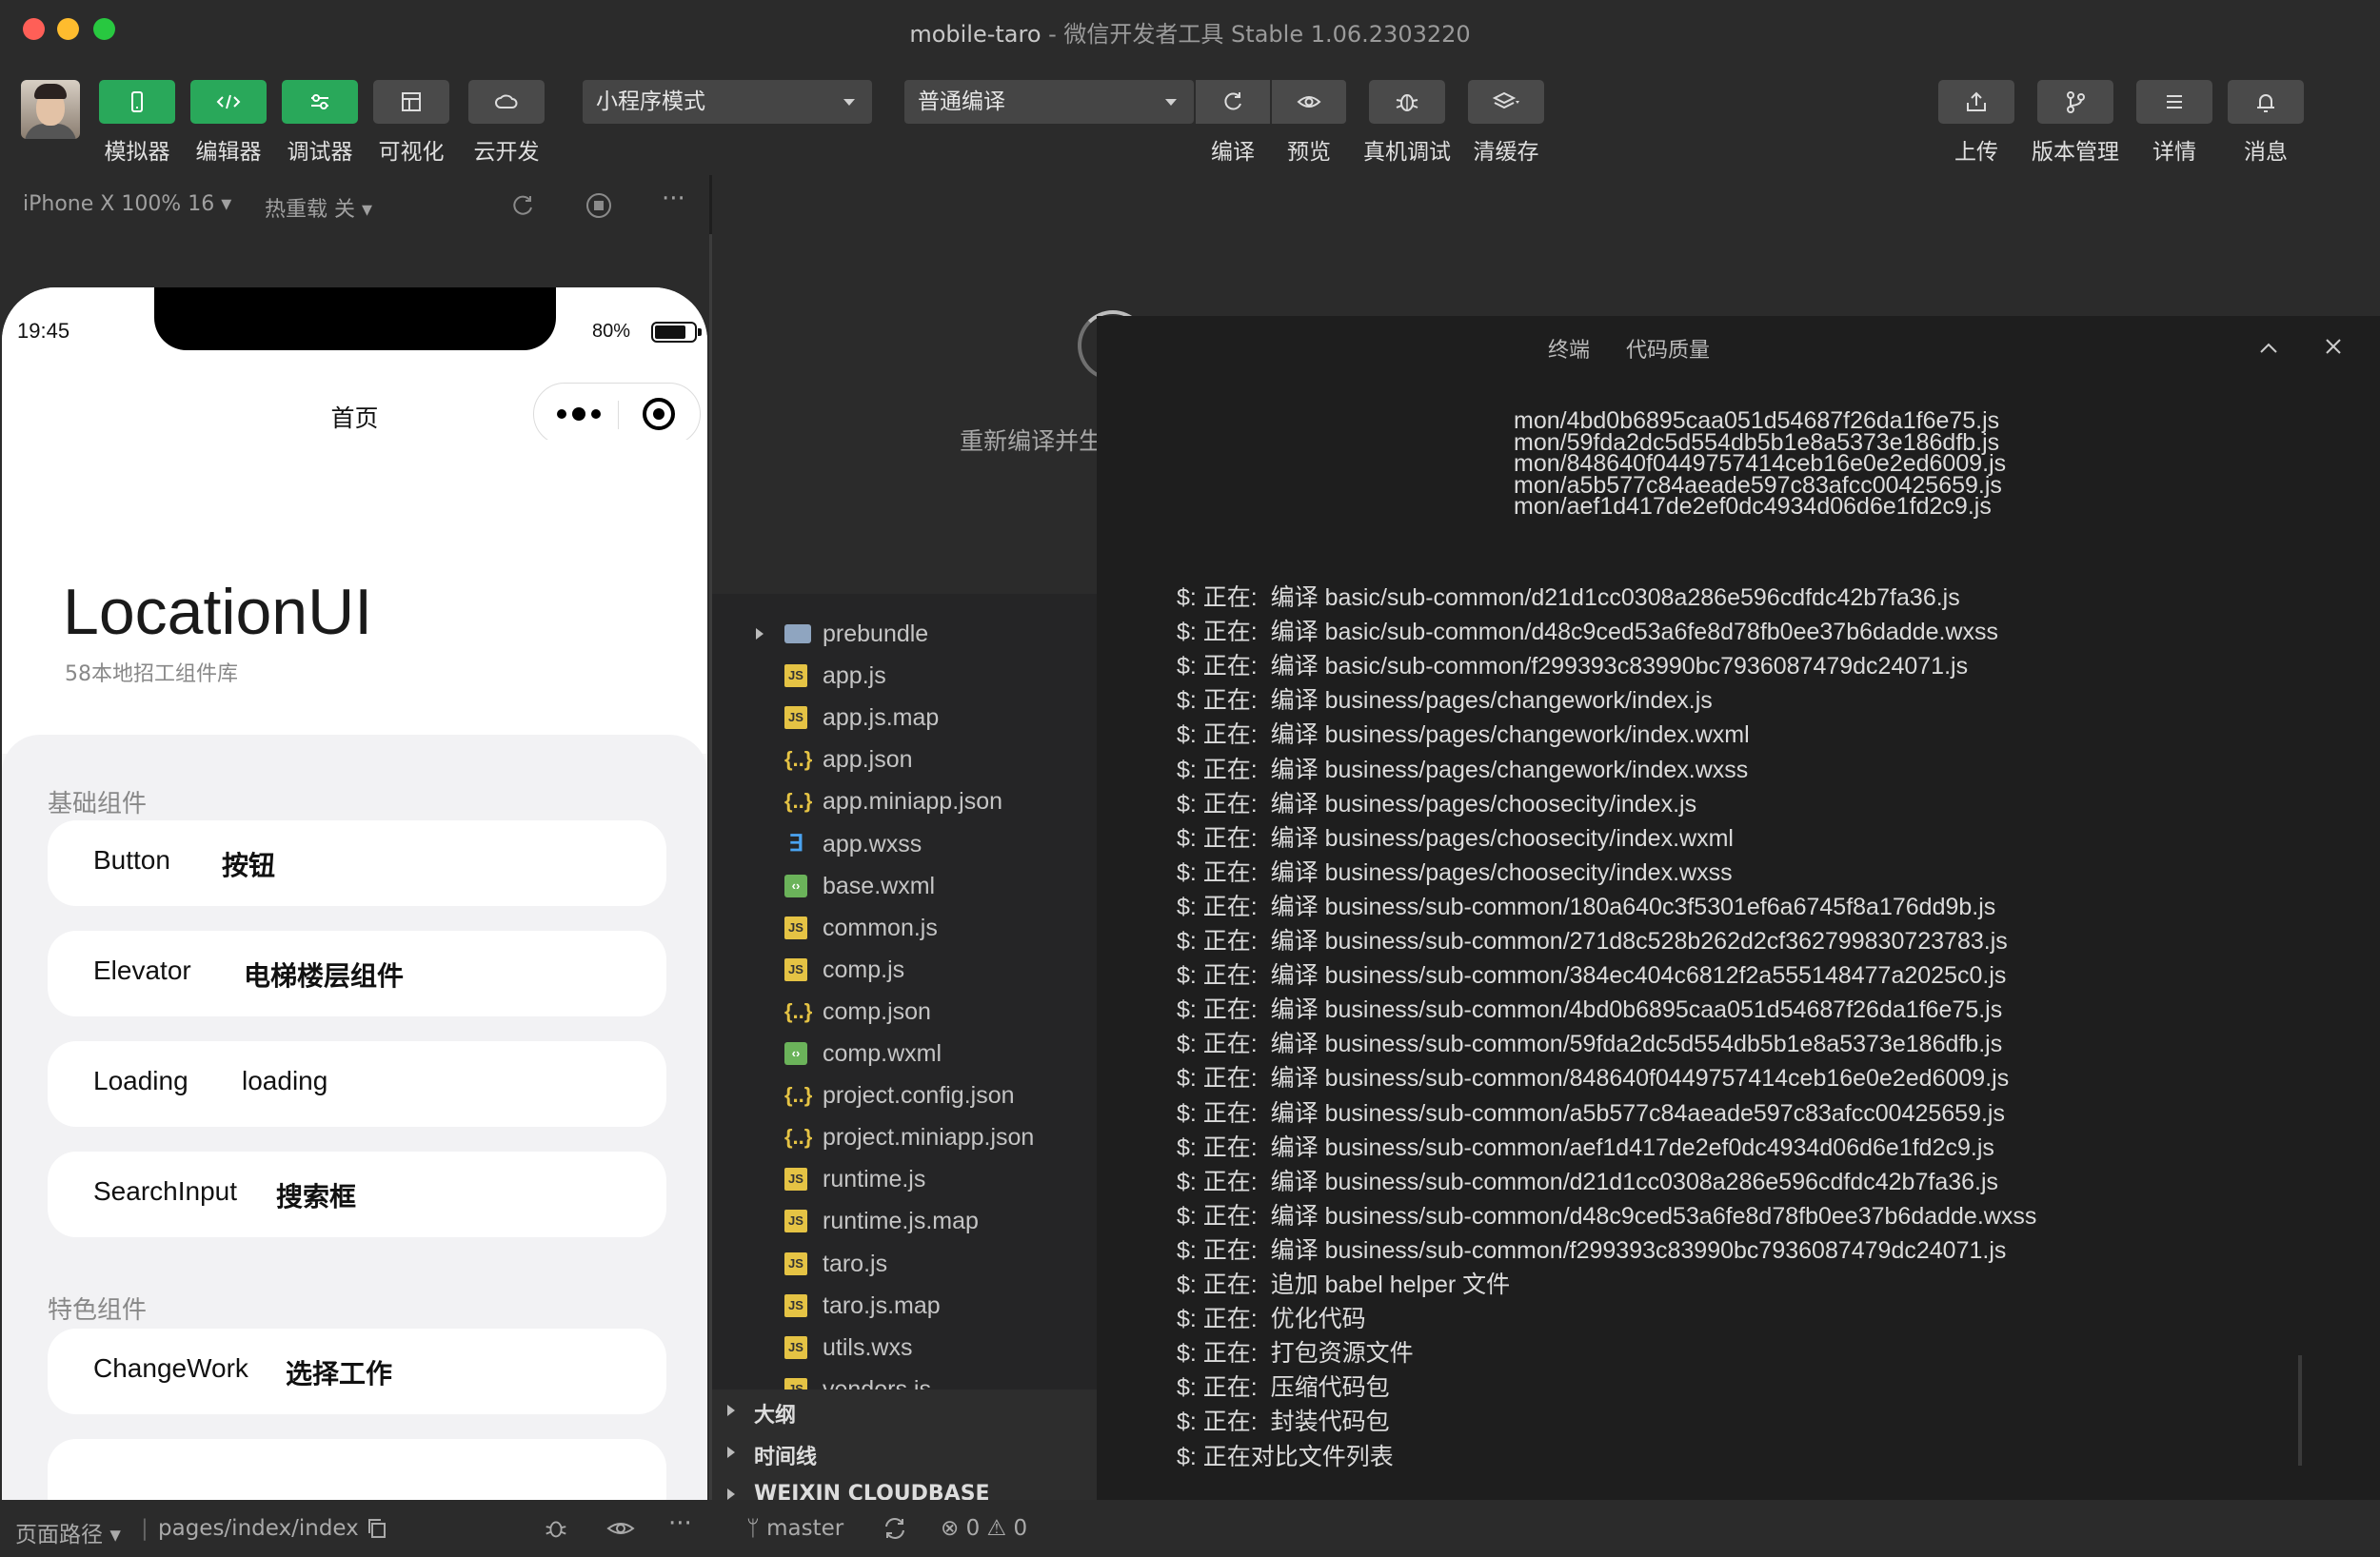 The height and width of the screenshot is (1557, 2380). I want to click on clear-cache-label: 清缓存, so click(1506, 152).